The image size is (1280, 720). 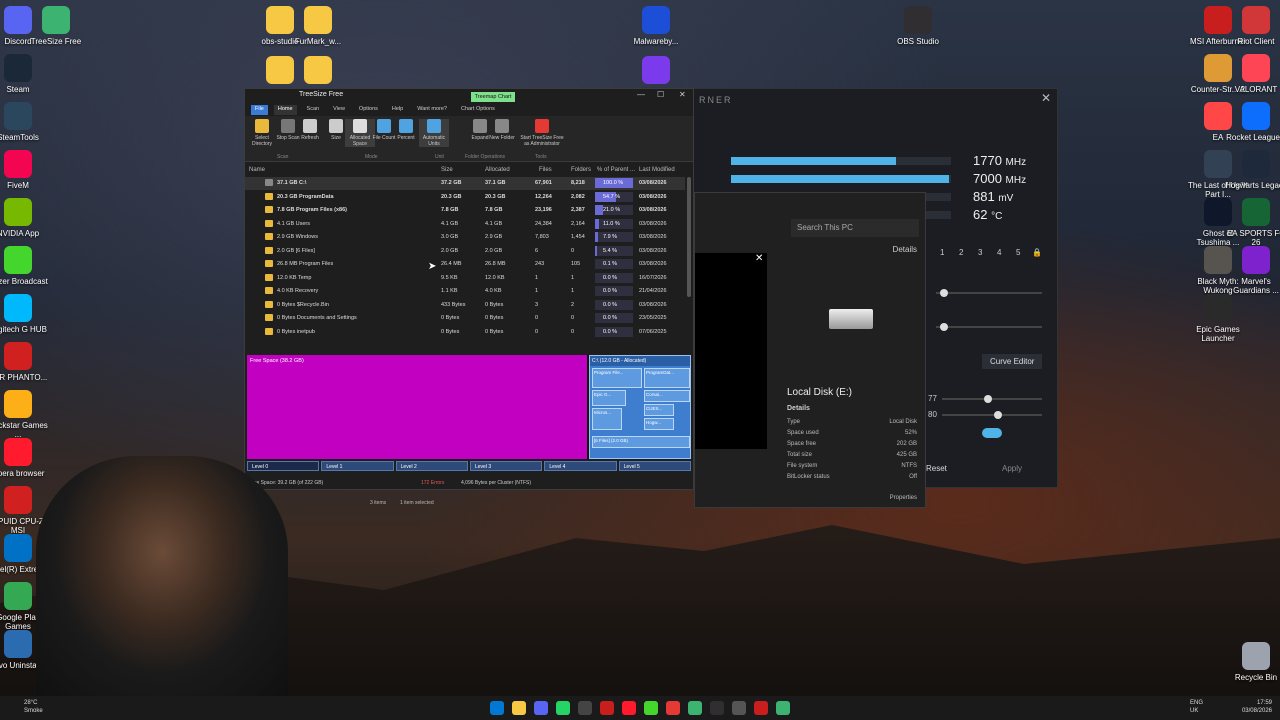 What do you see at coordinates (1196, 707) in the screenshot?
I see `language-indicator: ENG UK` at bounding box center [1196, 707].